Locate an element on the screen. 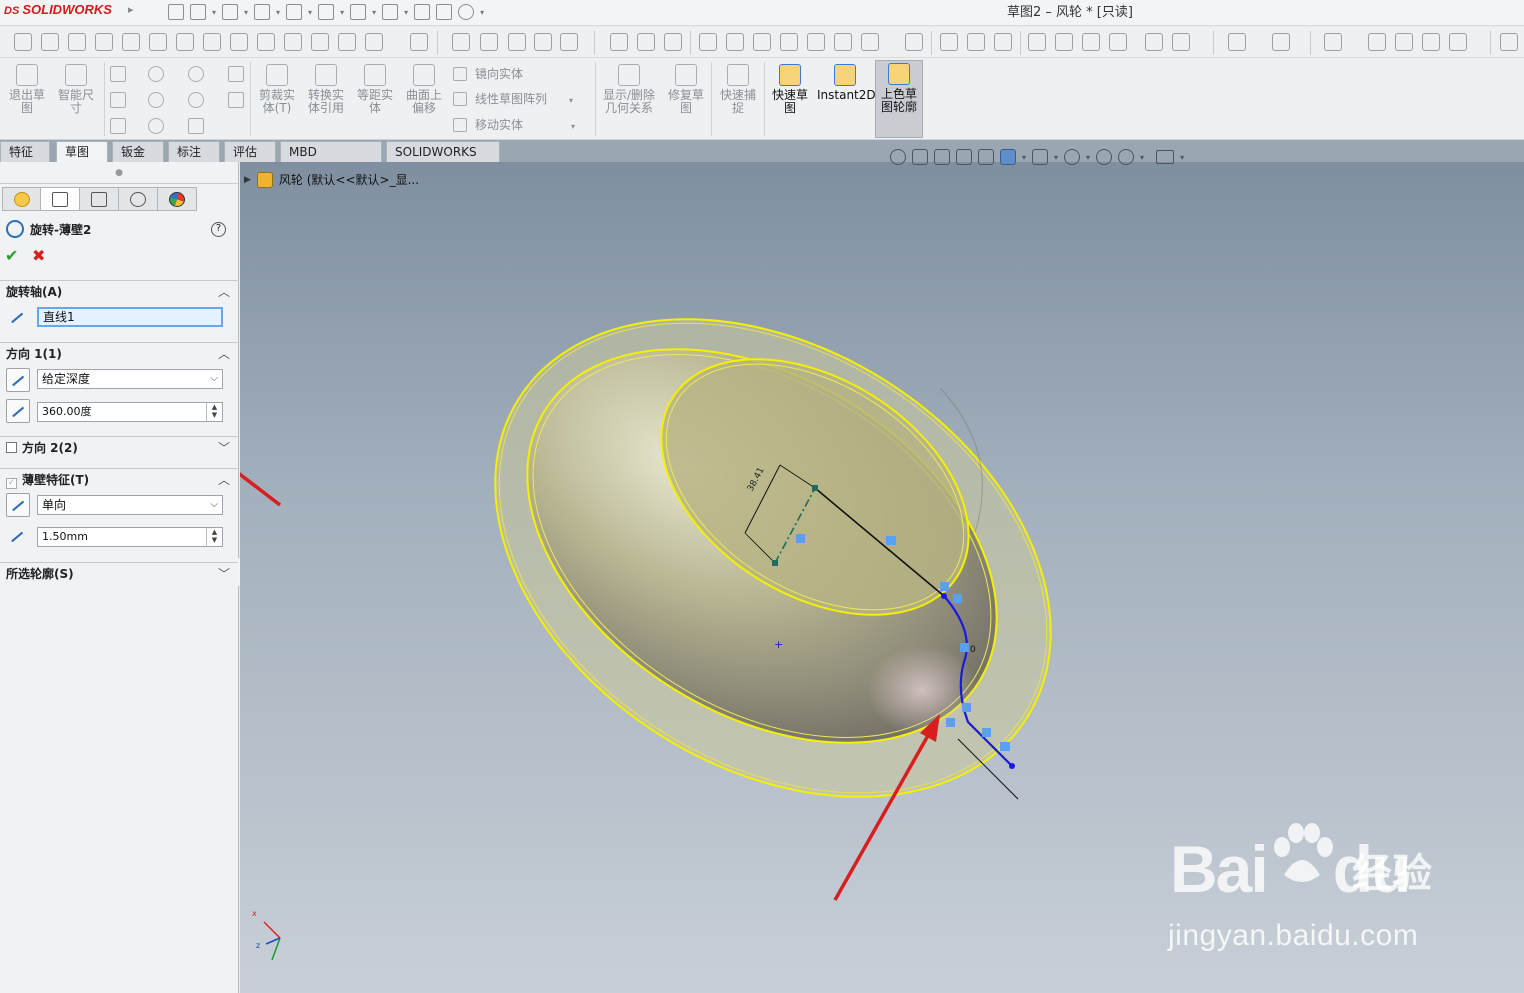  planar-surface-icon is located at coordinates (1091, 42).